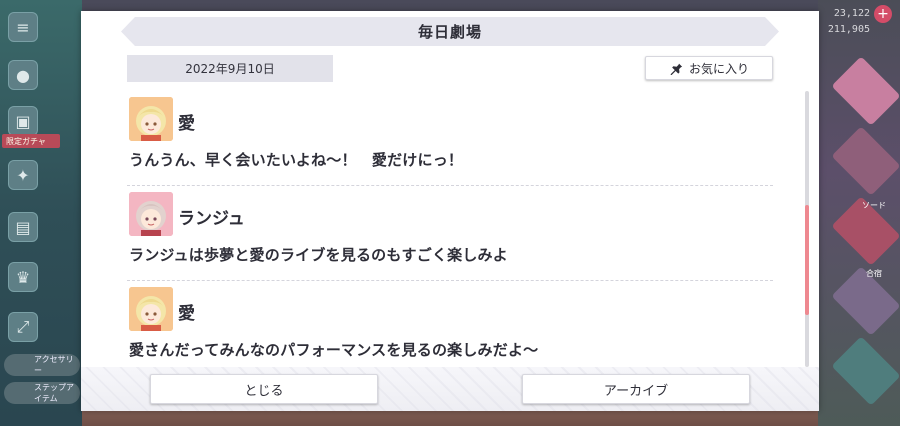 Image resolution: width=900 pixels, height=426 pixels. I want to click on dialog-title: 毎日劇場, so click(449, 32).